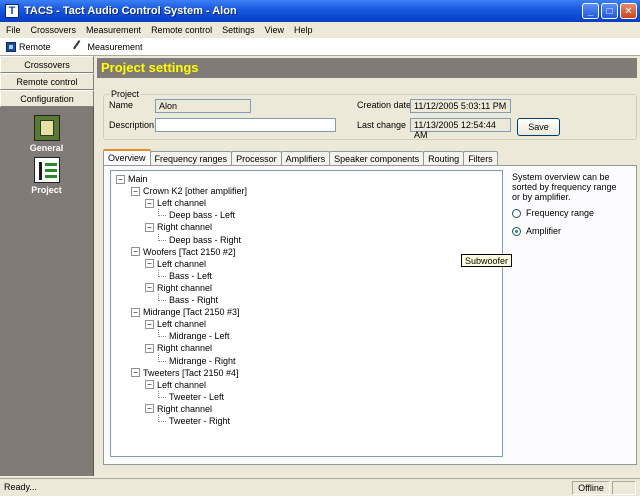 This screenshot has width=640, height=496. I want to click on tree-node: Midrange - Right, so click(197, 360).